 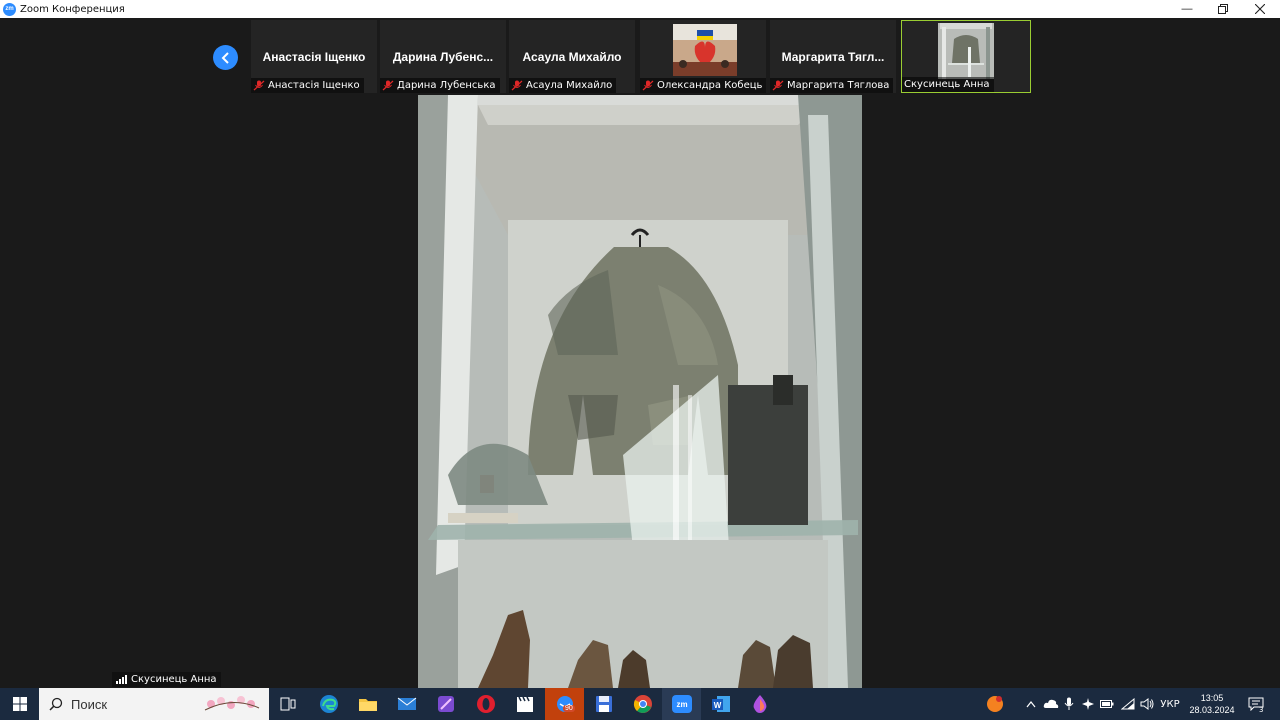 I want to click on tray-language-button: УКР, so click(x=1170, y=704).